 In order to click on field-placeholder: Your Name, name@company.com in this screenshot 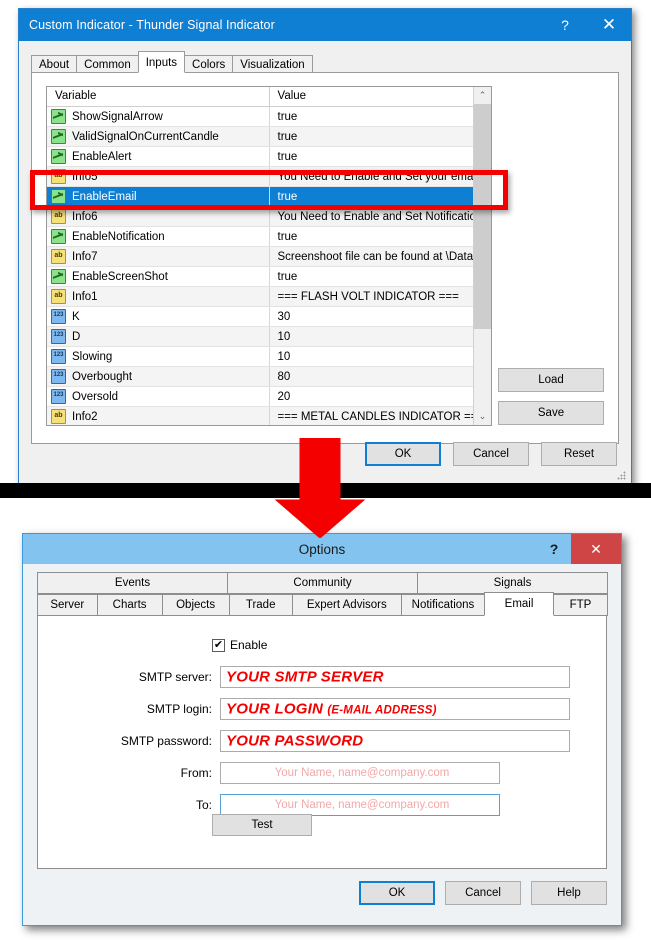, I will do `click(362, 773)`.